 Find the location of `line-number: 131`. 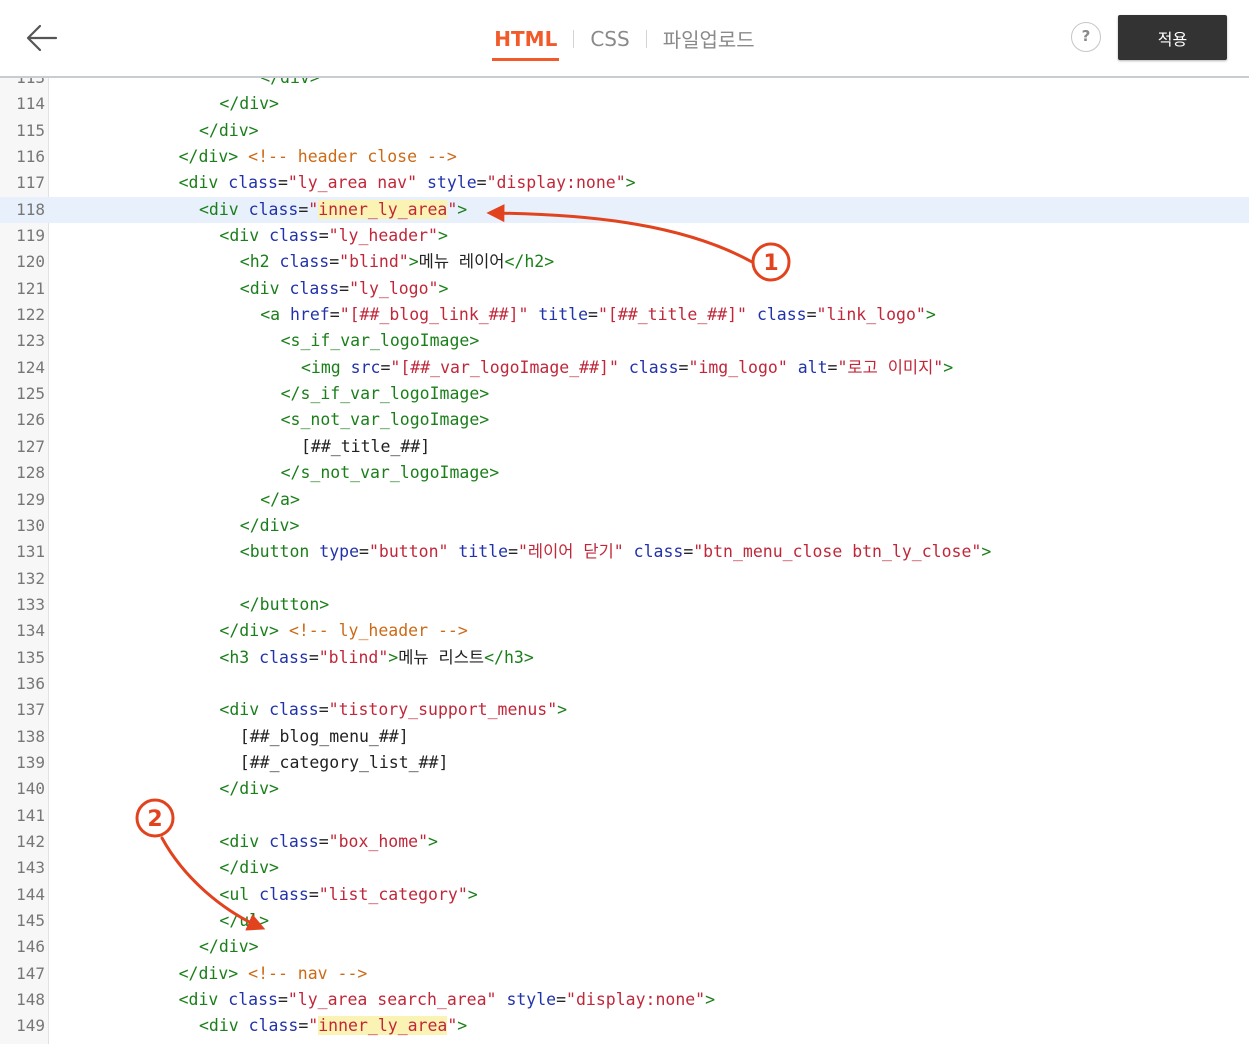

line-number: 131 is located at coordinates (30, 552).